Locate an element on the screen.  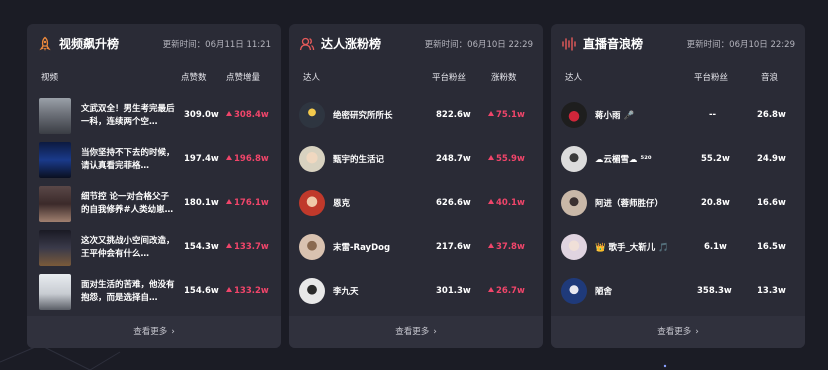
soundwave-icon is located at coordinates (569, 44).